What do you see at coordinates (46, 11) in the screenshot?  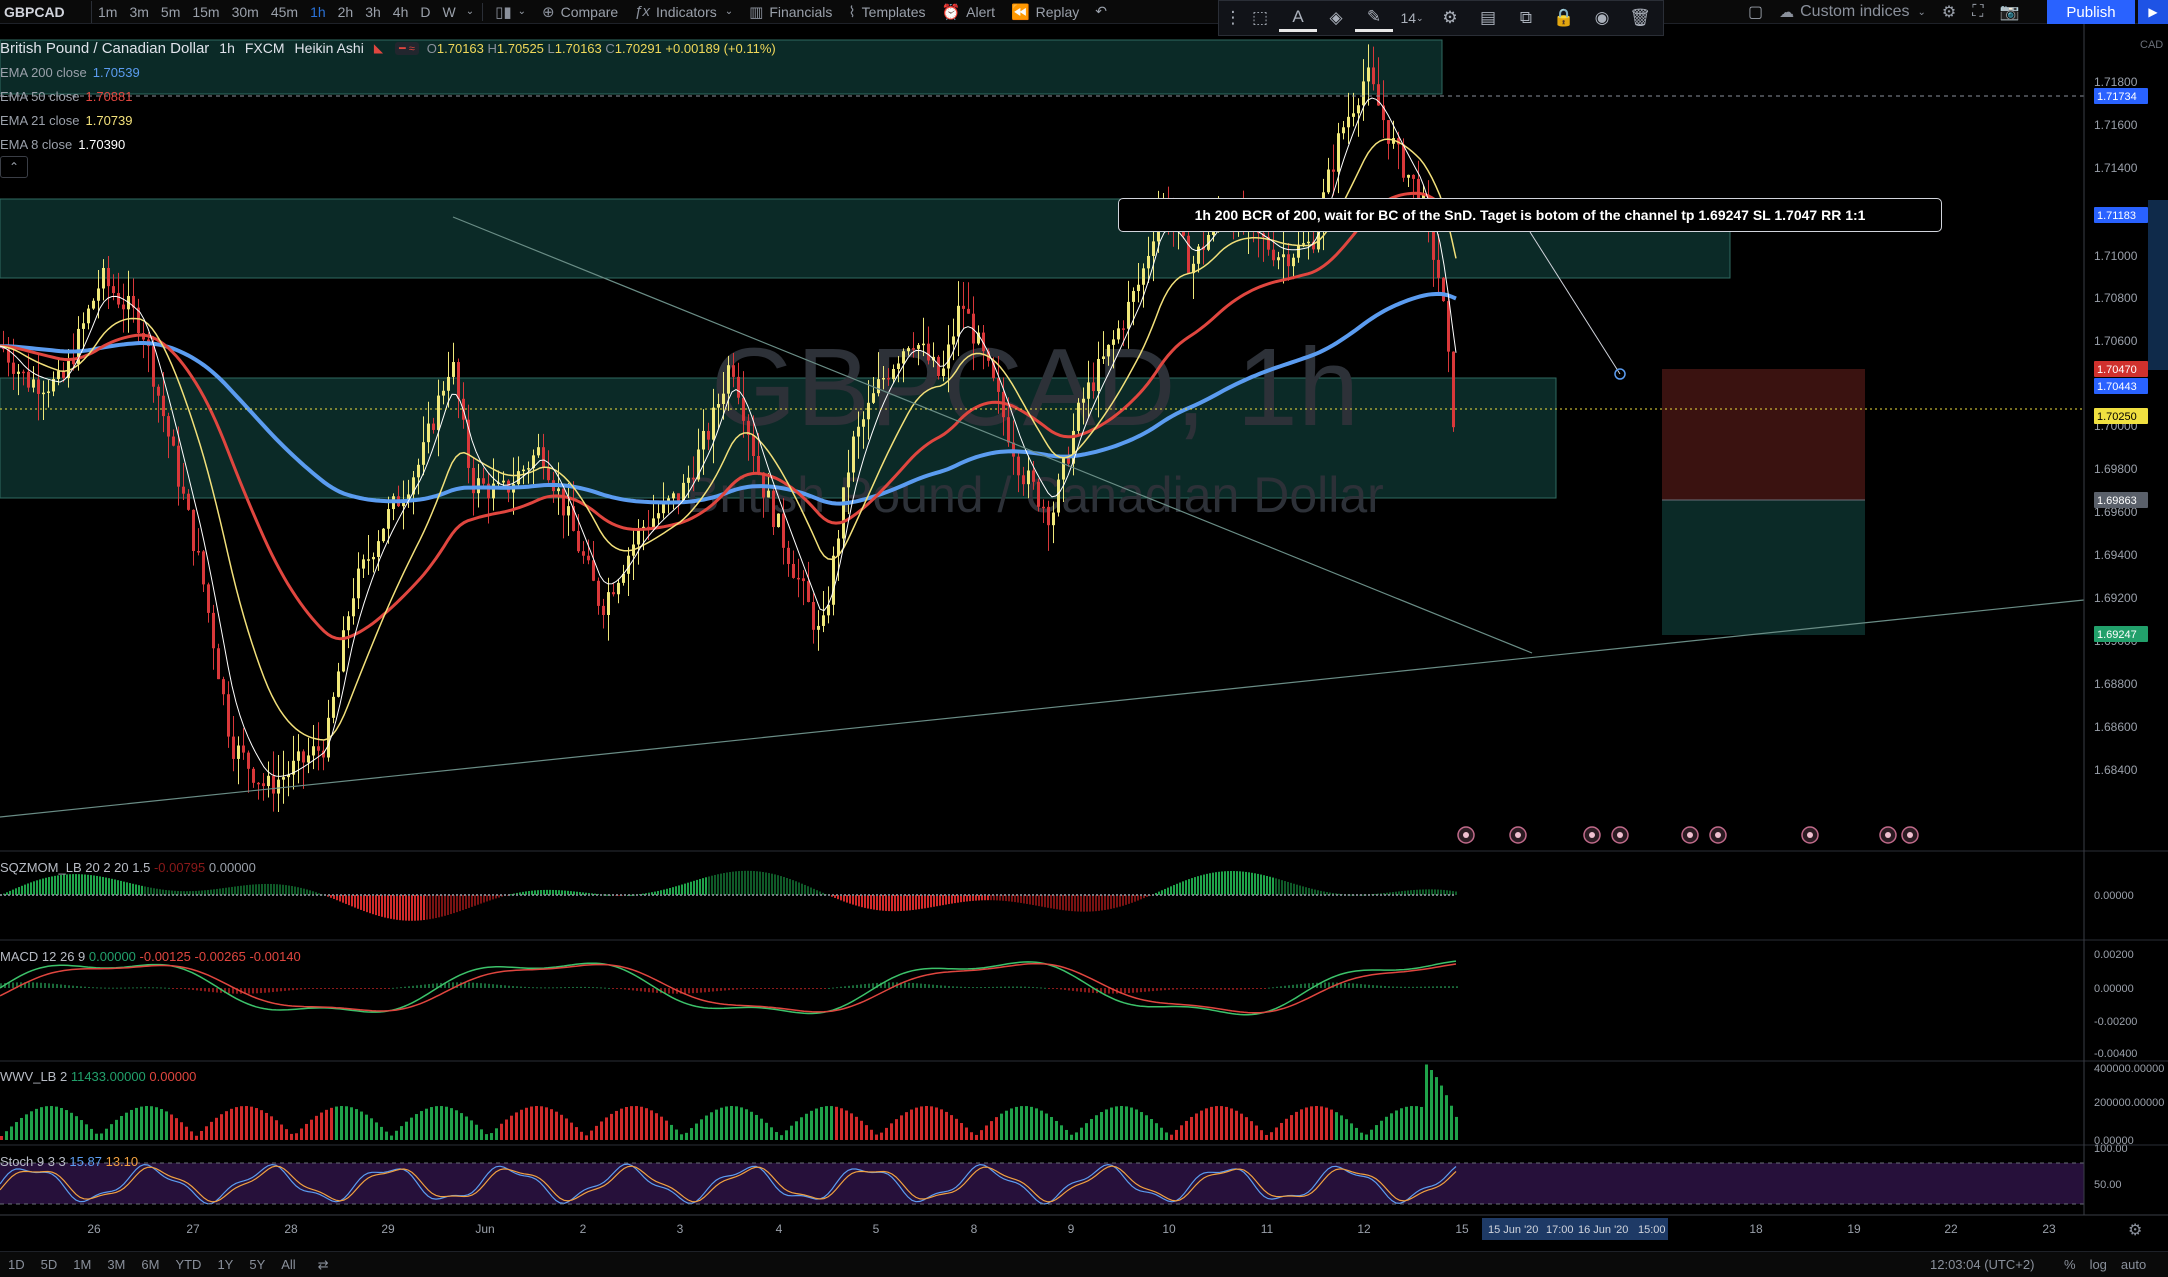 I see `symbol-search: GBPCAD` at bounding box center [46, 11].